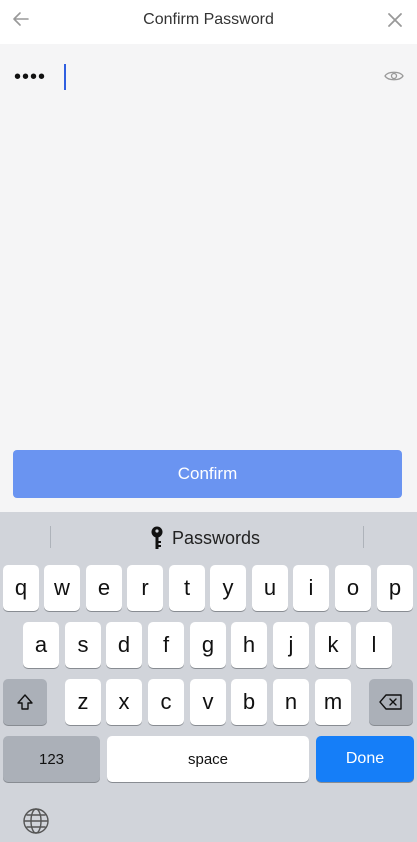  What do you see at coordinates (395, 588) in the screenshot?
I see `key-p: p` at bounding box center [395, 588].